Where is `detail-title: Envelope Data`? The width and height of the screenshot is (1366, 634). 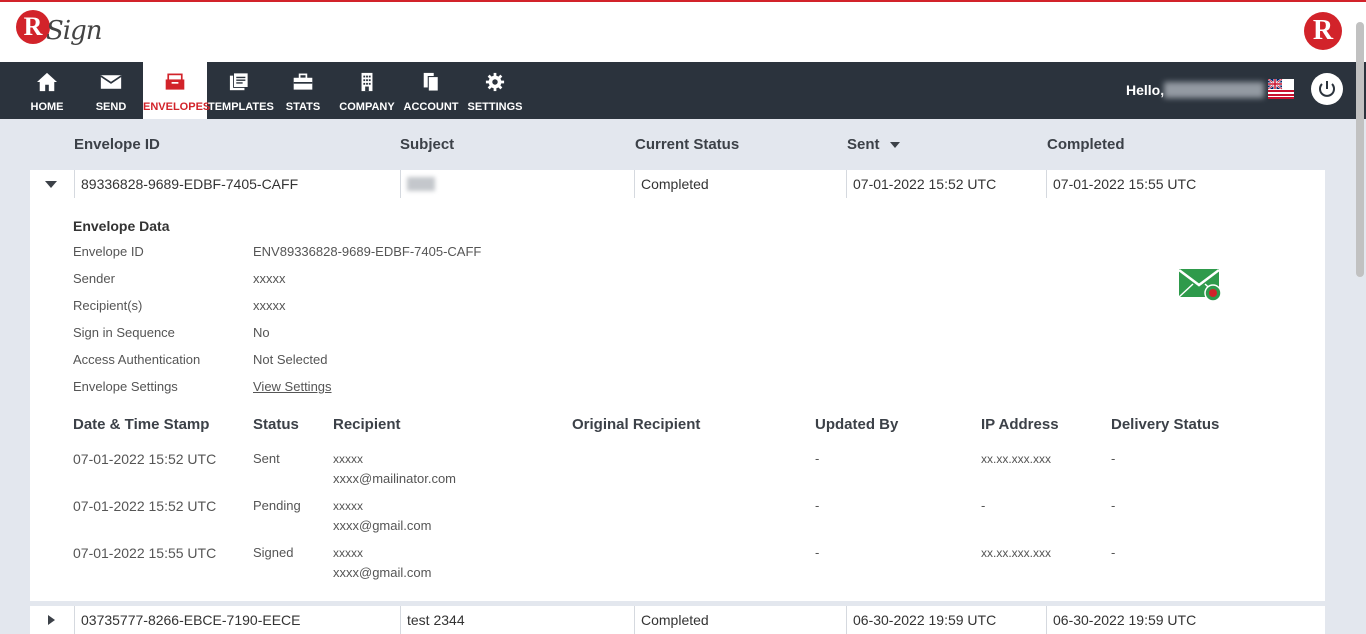
detail-title: Envelope Data is located at coordinates (121, 226).